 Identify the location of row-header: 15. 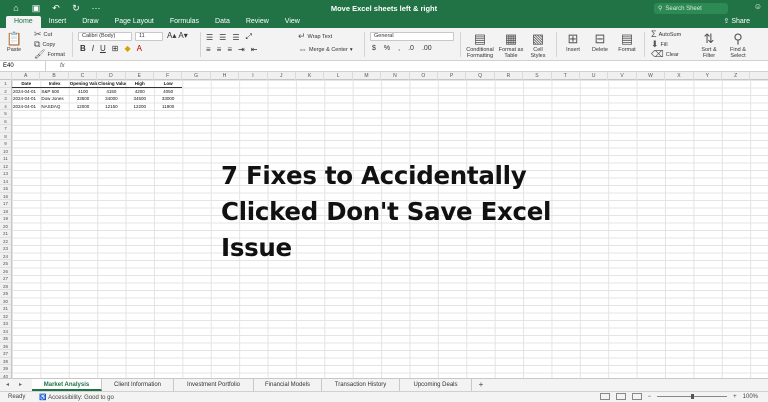
(5, 189).